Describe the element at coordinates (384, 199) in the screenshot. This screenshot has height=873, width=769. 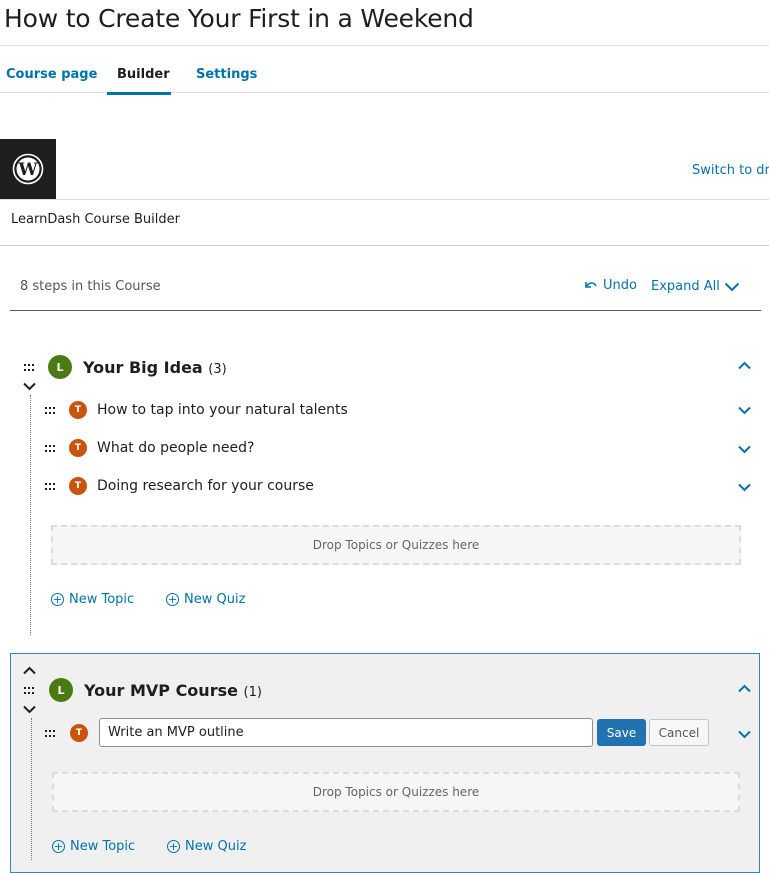
I see `header-divider` at that location.